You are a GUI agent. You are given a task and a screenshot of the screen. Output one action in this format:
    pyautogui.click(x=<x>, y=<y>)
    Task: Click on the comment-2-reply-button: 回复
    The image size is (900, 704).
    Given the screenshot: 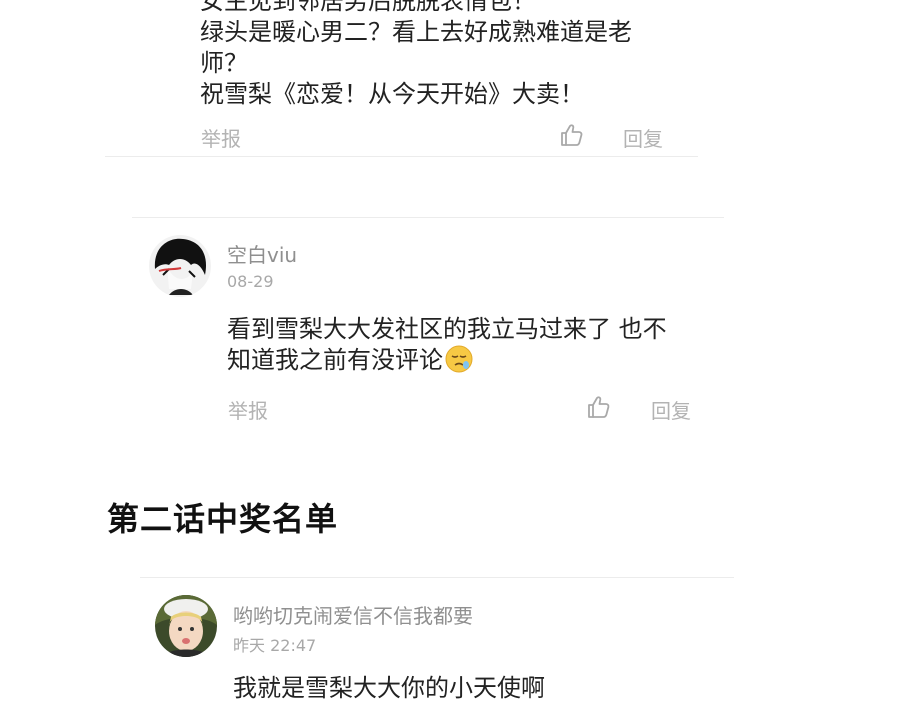 What is the action you would take?
    pyautogui.click(x=671, y=409)
    